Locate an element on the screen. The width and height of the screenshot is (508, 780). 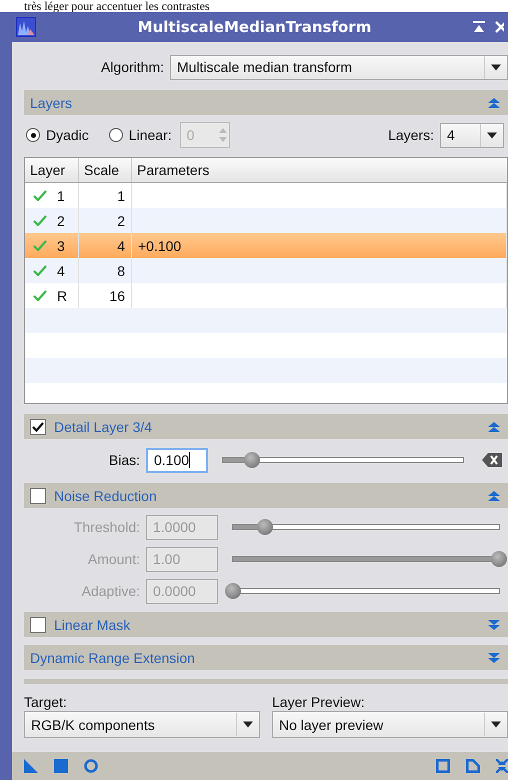
layer-preview-label: Layer Preview: is located at coordinates (319, 702).